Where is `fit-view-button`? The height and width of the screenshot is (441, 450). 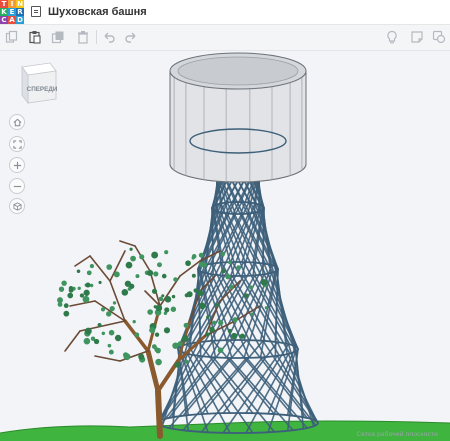
fit-view-button is located at coordinates (17, 144).